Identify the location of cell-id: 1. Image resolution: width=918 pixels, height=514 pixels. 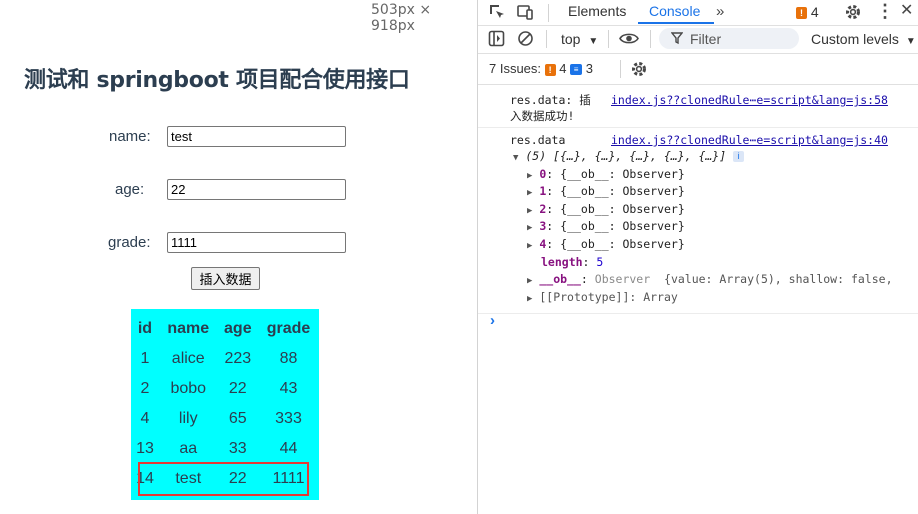
(145, 358).